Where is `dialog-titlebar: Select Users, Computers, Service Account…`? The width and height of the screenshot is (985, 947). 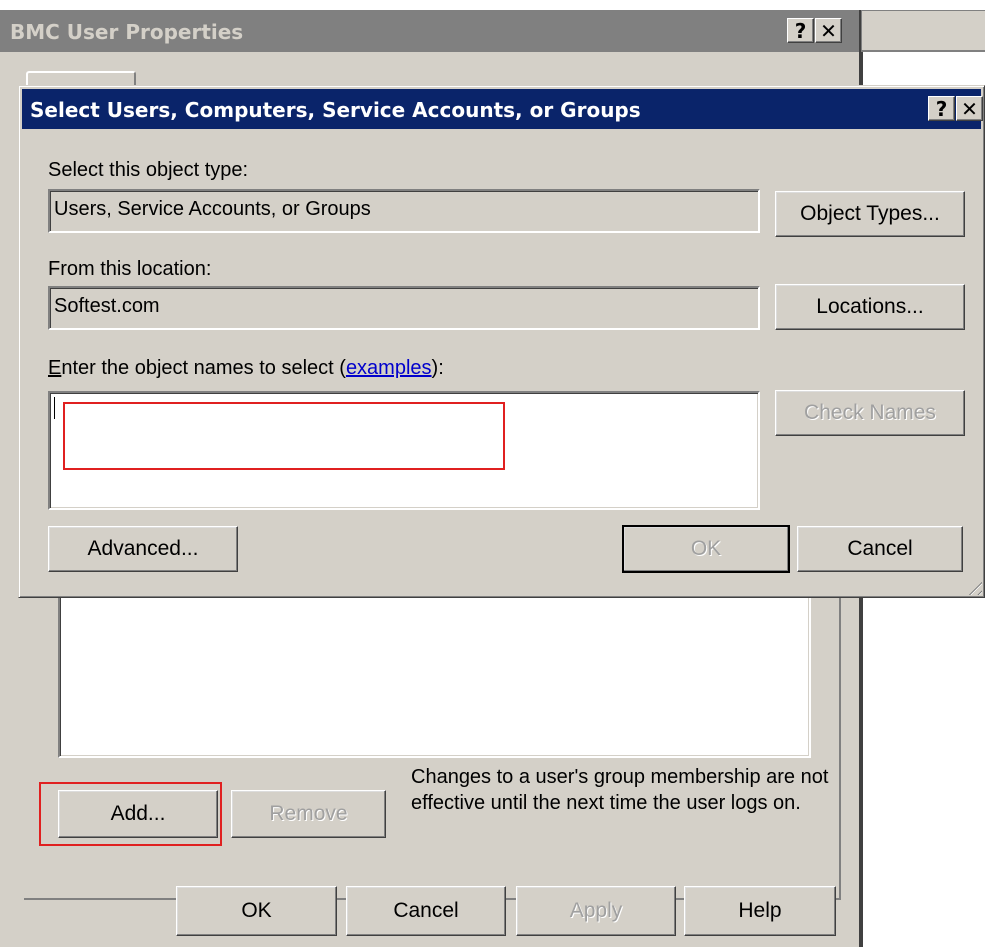
dialog-titlebar: Select Users, Computers, Service Account… is located at coordinates (502, 109).